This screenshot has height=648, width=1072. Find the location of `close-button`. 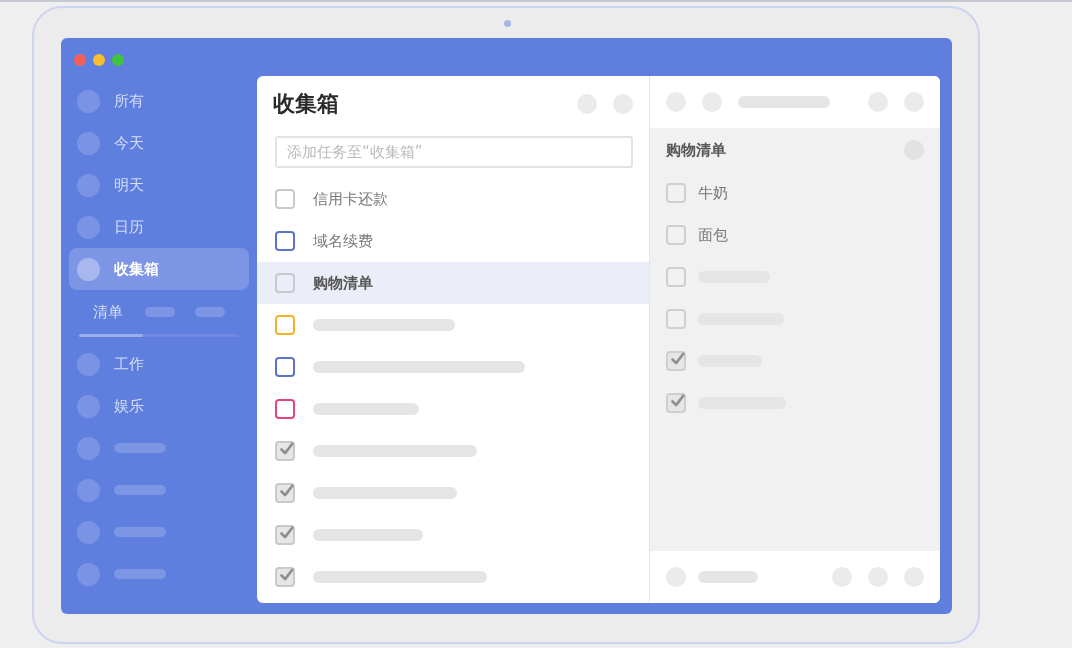

close-button is located at coordinates (80, 60).